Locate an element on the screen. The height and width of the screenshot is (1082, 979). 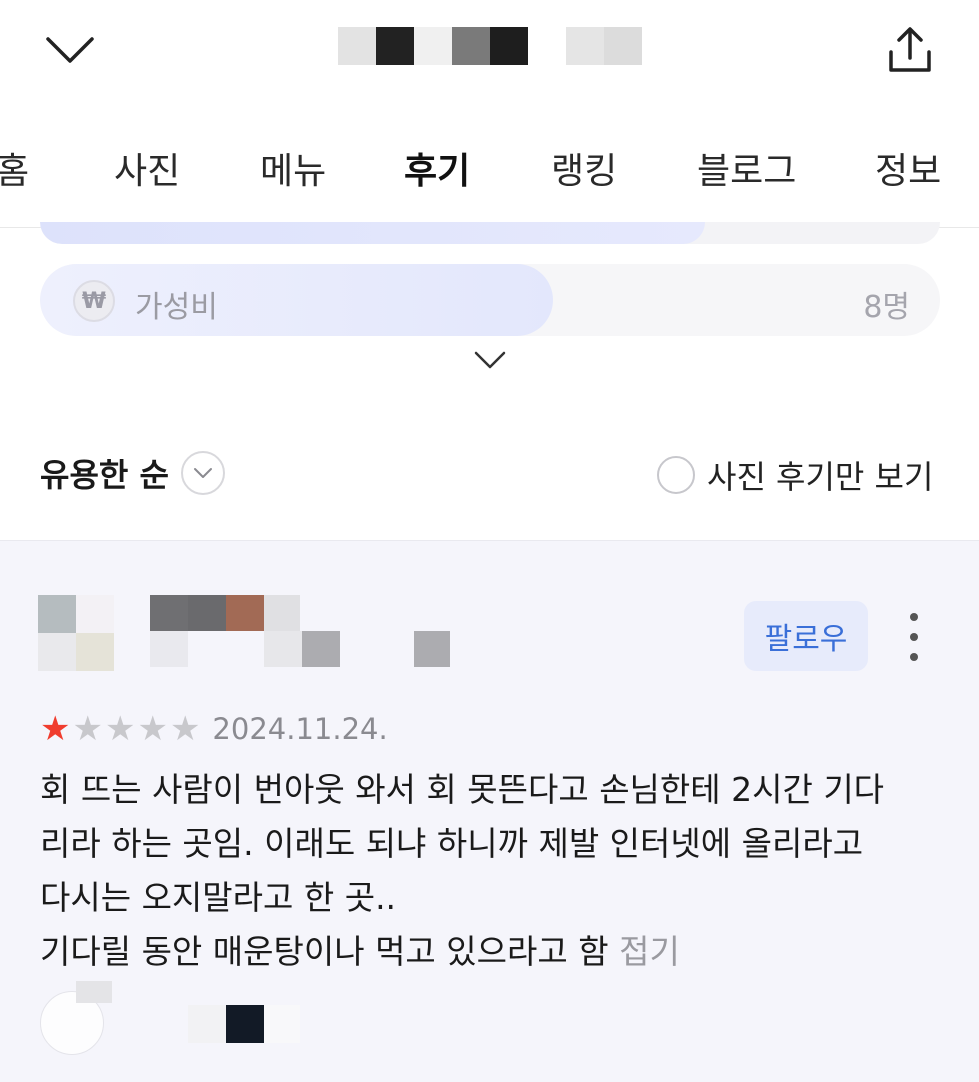
store-title-pixelated is located at coordinates (490, 46).